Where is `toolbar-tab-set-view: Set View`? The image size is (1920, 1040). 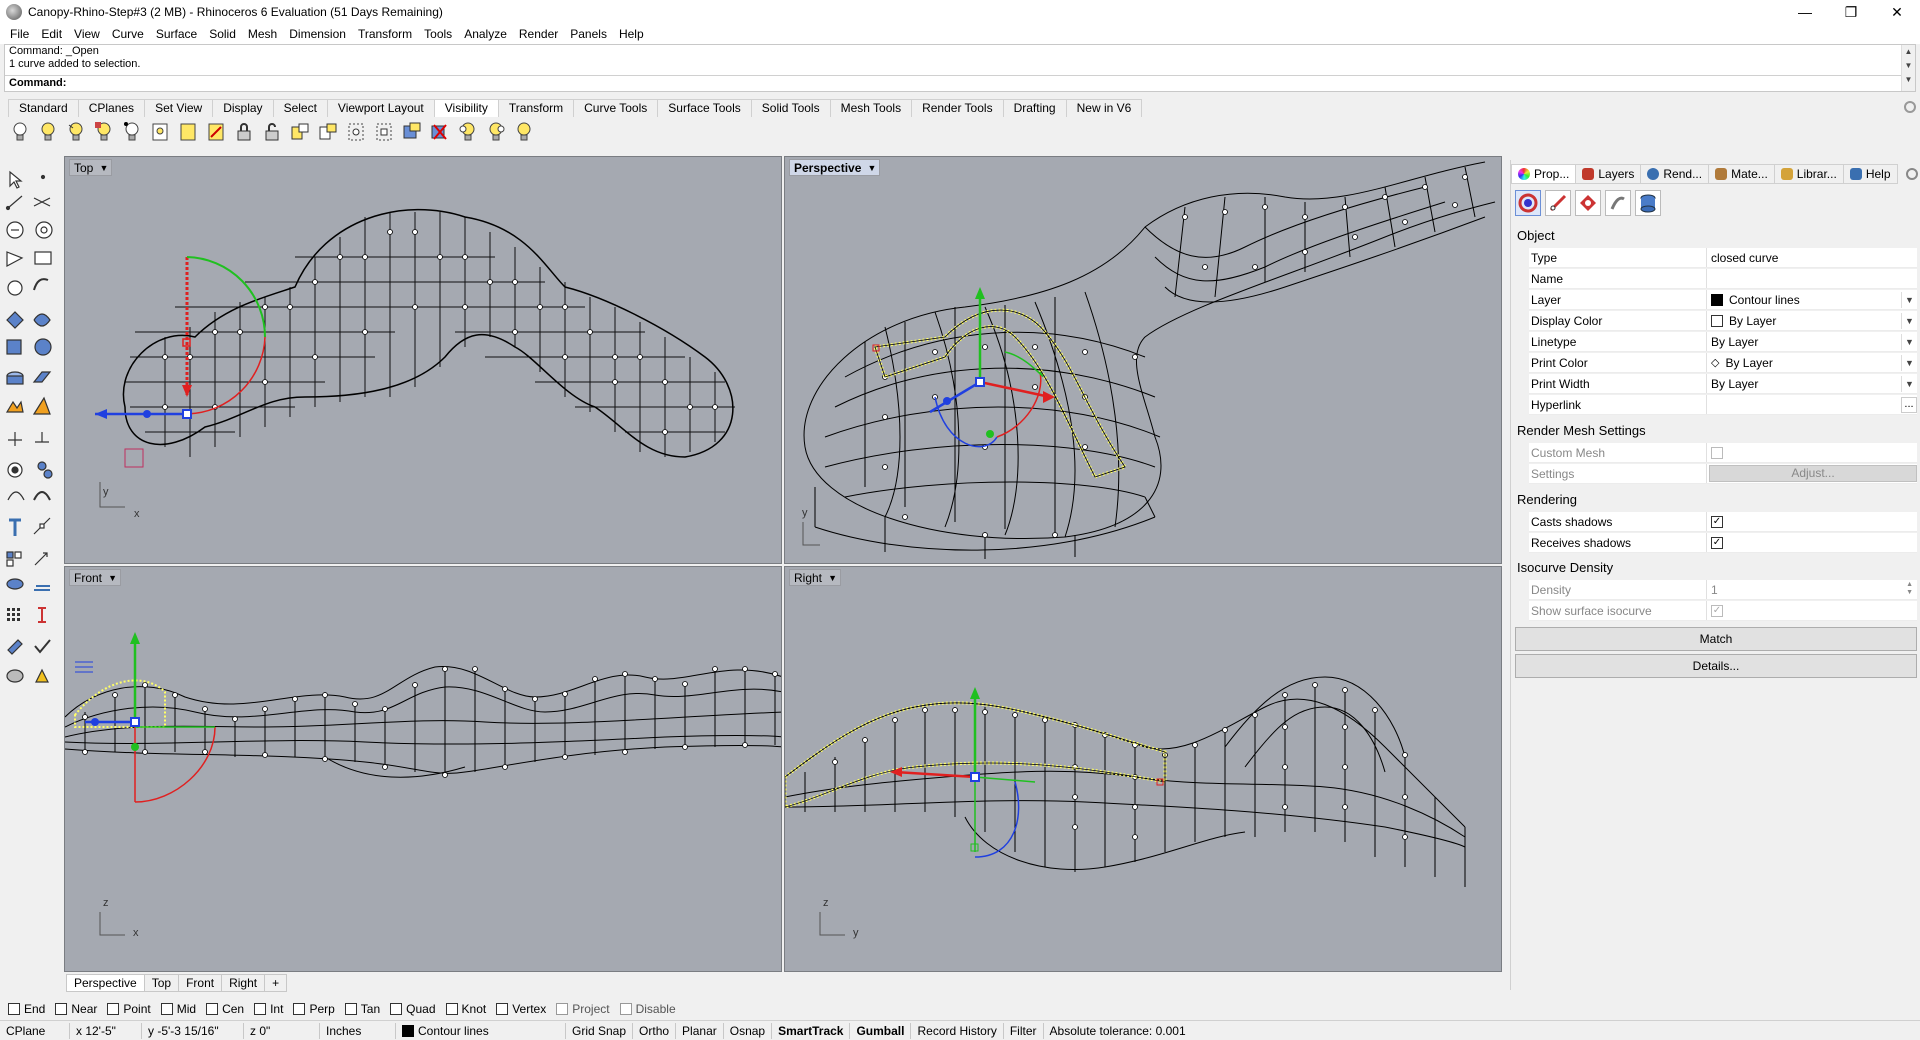
toolbar-tab-set-view: Set View is located at coordinates (179, 108).